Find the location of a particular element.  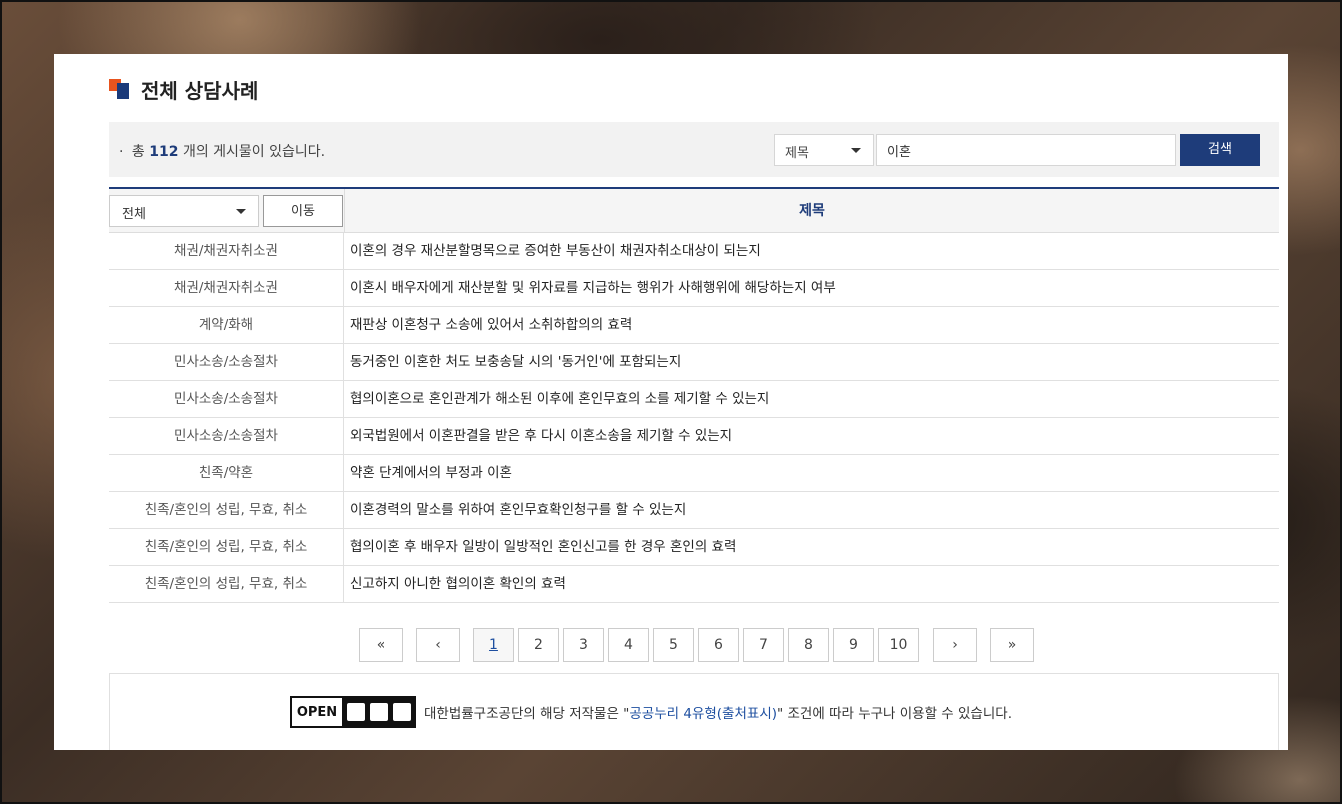

row-title-link: 동거중인 이혼한 처도 보충송달 시의 '동거인'에 포함되는지 is located at coordinates (811, 362).